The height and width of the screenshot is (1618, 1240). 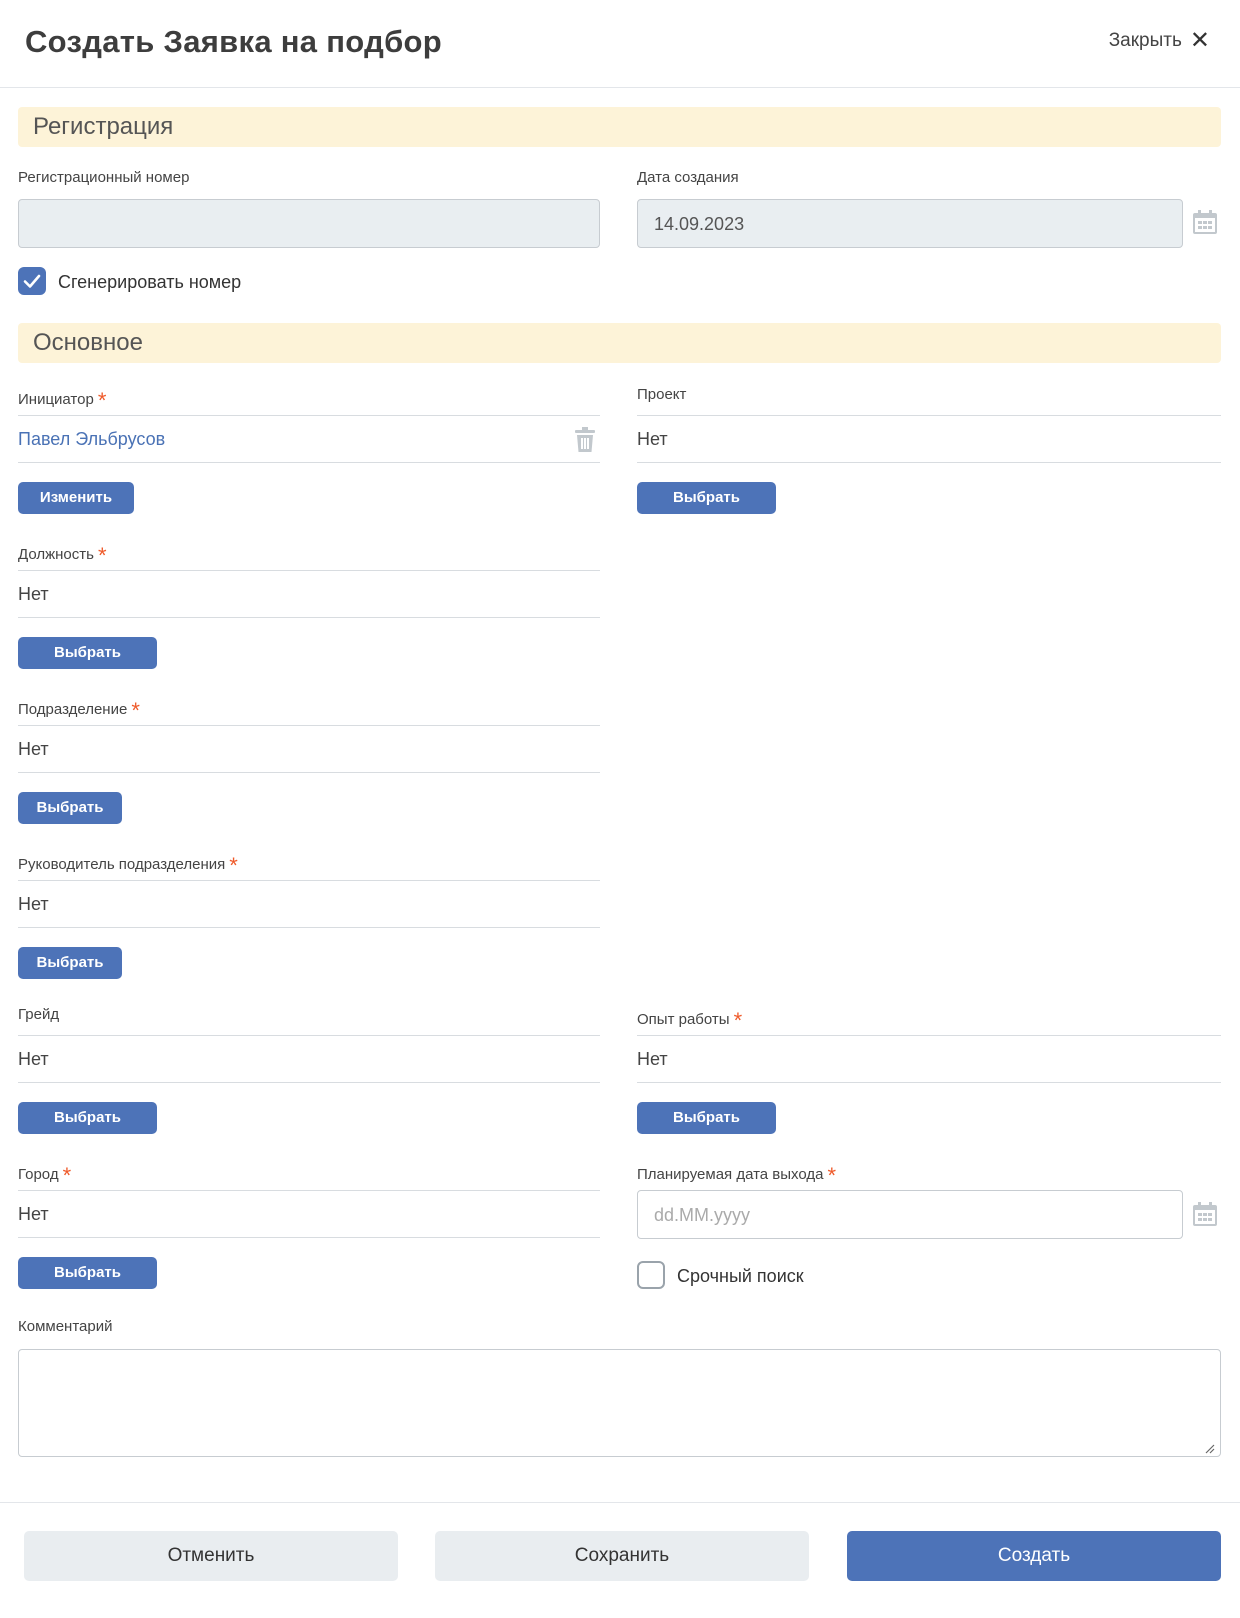 I want to click on urgent-search-label: Срочный поиск, so click(x=740, y=1276).